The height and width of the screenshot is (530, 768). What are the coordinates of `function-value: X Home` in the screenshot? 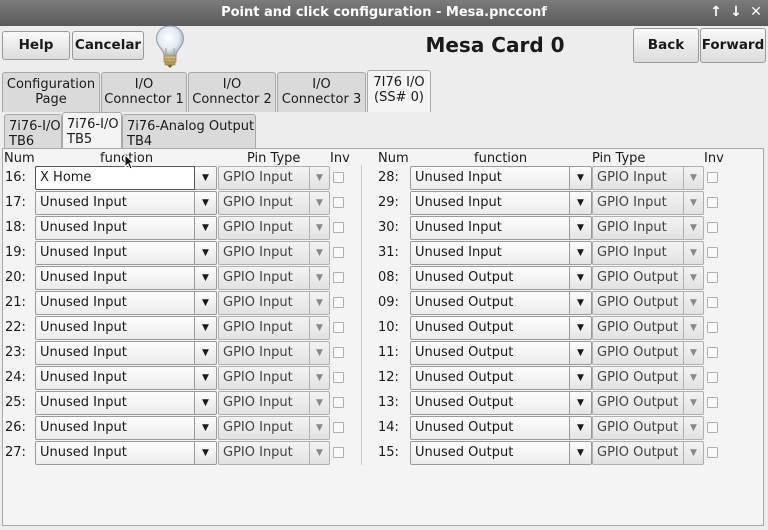 It's located at (115, 178).